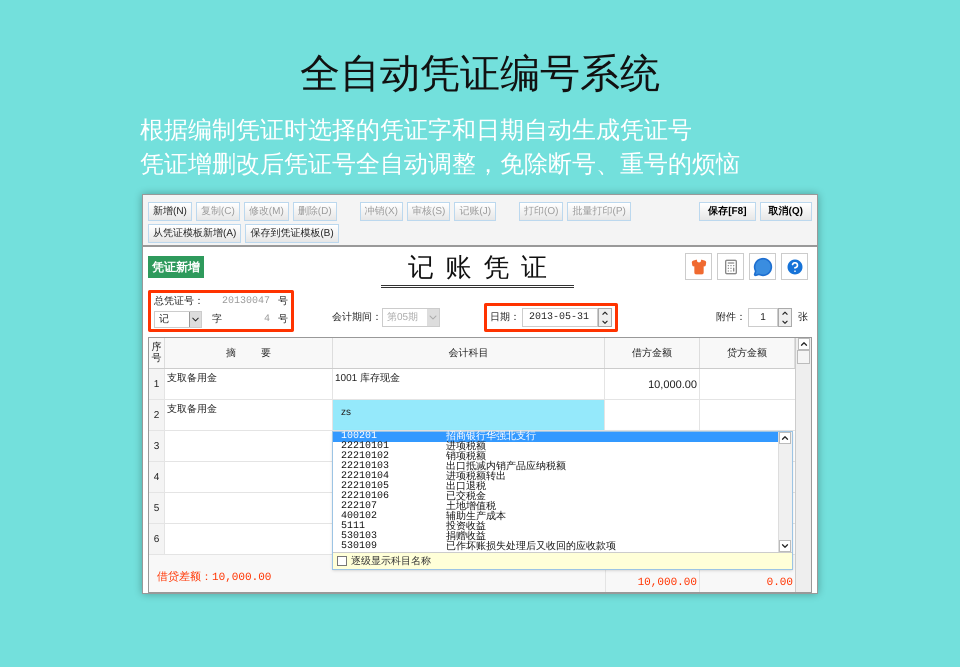 This screenshot has height=667, width=960. What do you see at coordinates (195, 233) in the screenshot?
I see `toolbar-button: 从凭证模板新增(A)` at bounding box center [195, 233].